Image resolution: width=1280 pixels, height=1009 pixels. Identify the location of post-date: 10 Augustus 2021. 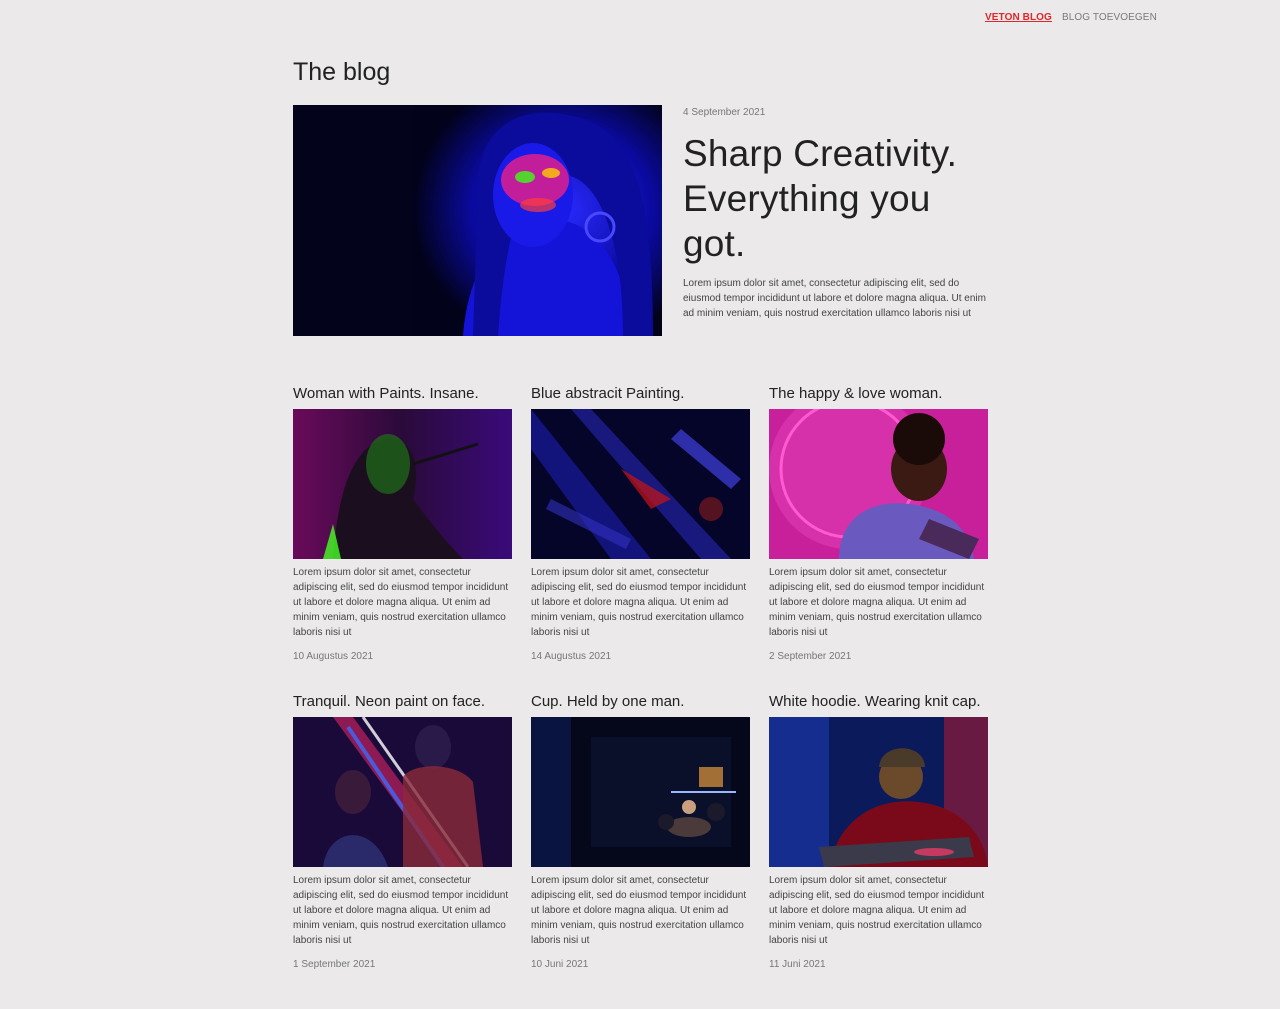
(333, 656).